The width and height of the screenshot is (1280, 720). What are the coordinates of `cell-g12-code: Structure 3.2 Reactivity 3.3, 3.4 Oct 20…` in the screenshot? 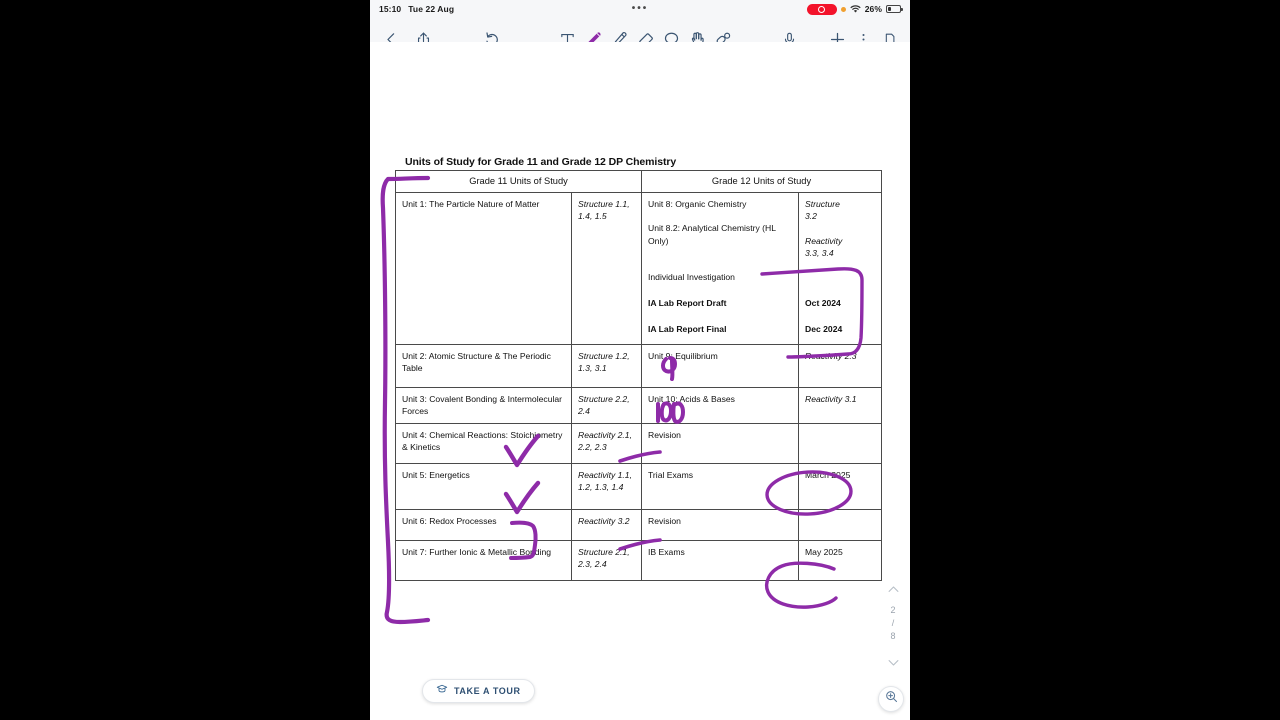 It's located at (840, 268).